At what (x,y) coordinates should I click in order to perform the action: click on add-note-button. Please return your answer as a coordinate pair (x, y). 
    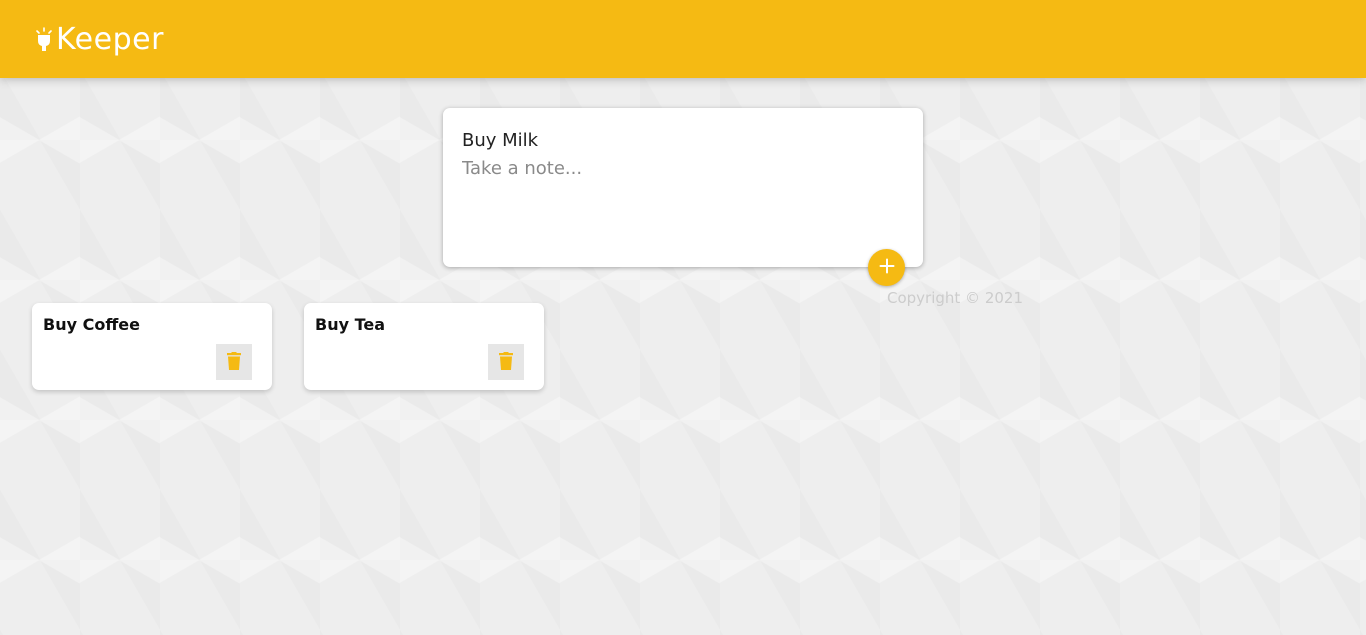
    Looking at the image, I should click on (886, 267).